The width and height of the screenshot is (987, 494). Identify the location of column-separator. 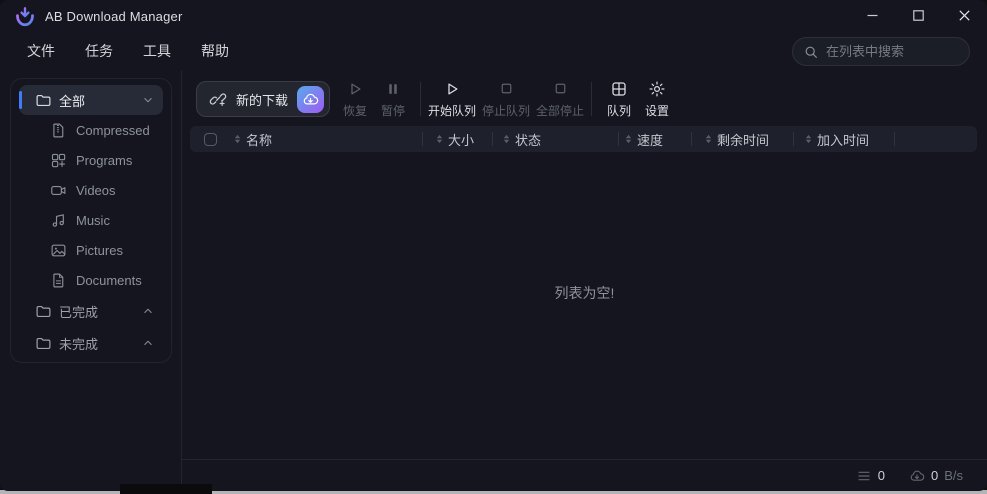
(894, 139).